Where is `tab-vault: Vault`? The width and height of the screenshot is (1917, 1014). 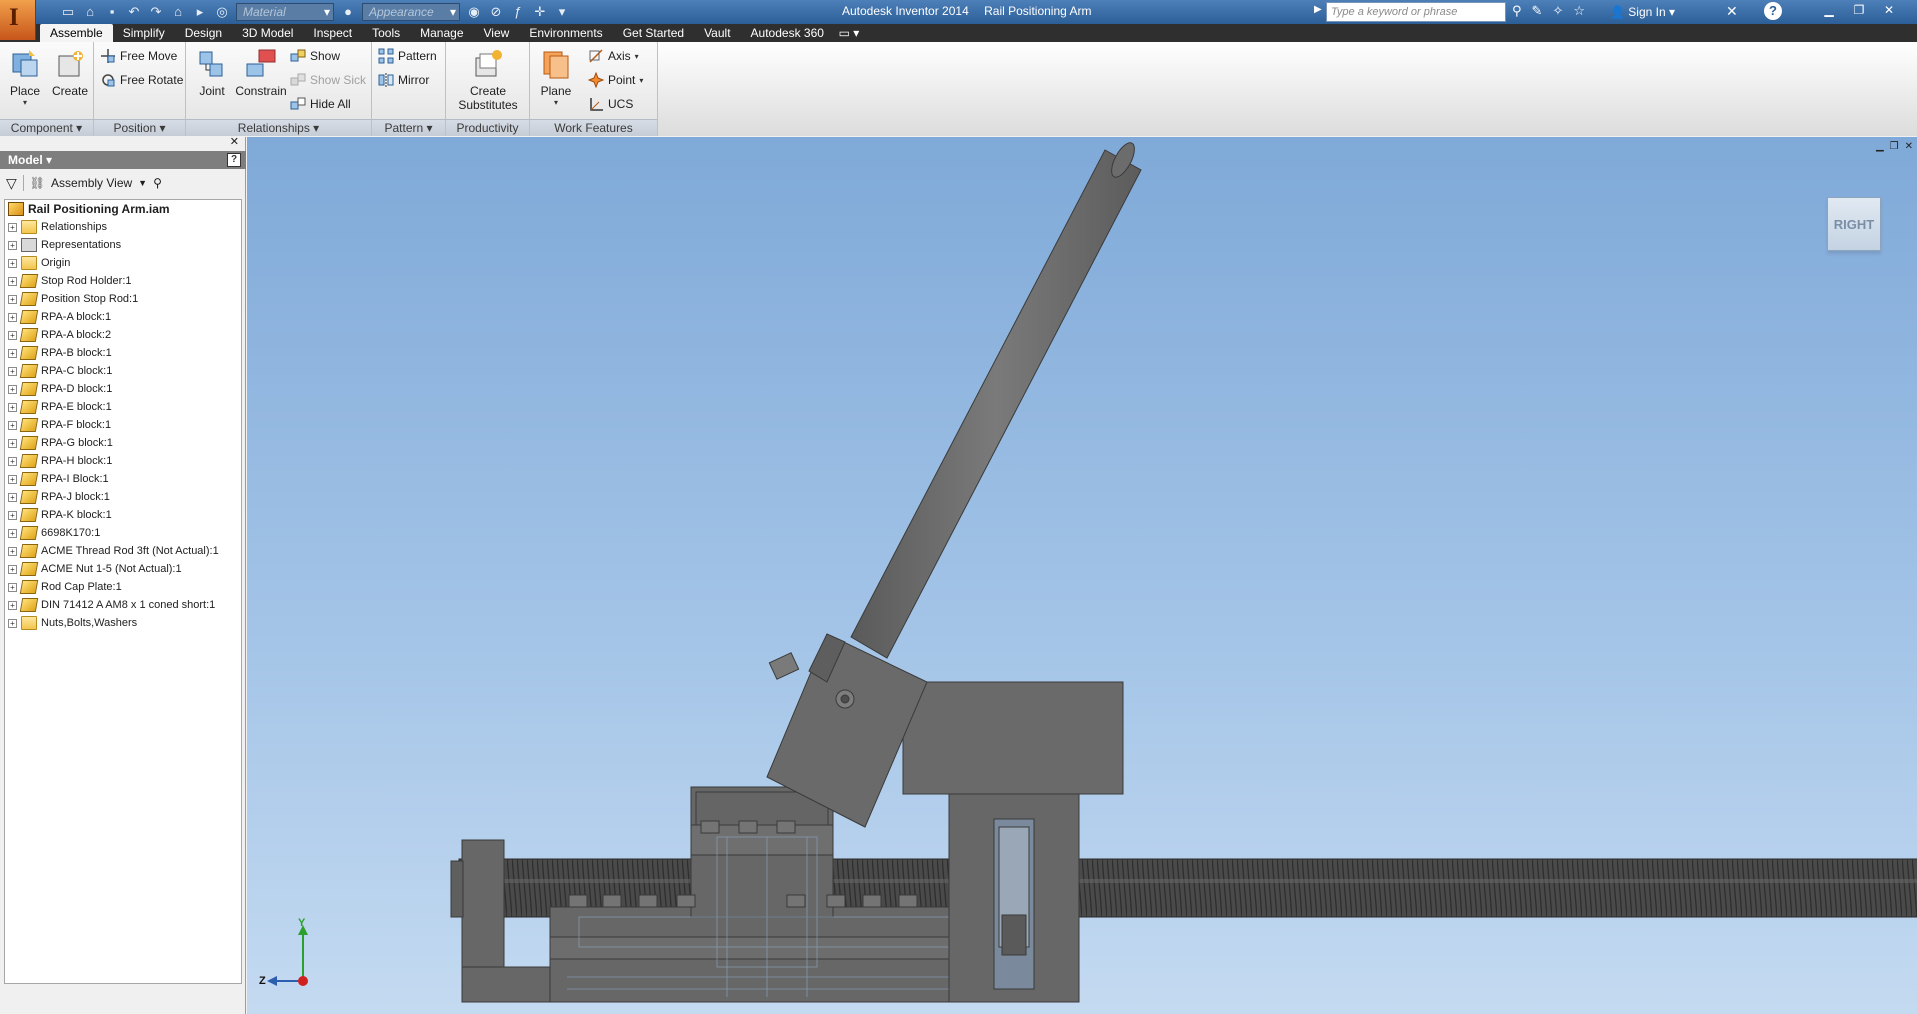
tab-vault: Vault is located at coordinates (717, 33).